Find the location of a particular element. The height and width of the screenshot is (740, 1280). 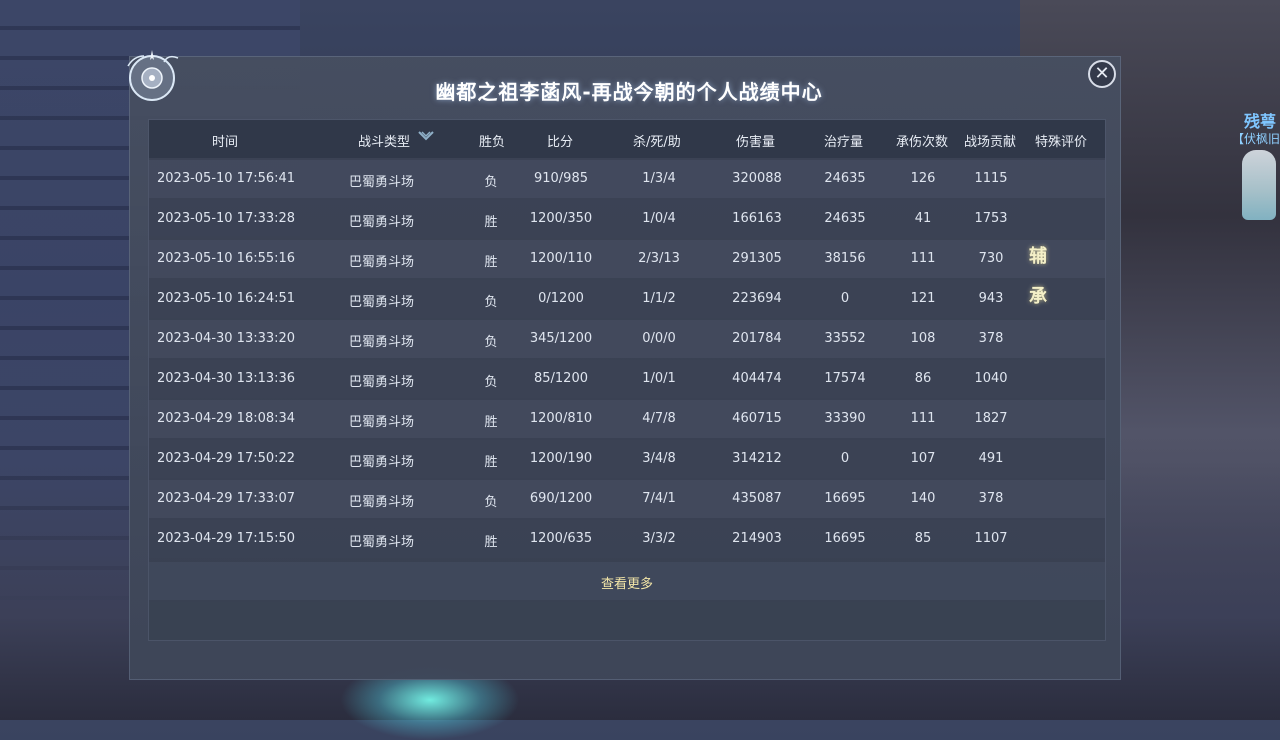

cell-kda: 1/0/1 is located at coordinates (659, 378).